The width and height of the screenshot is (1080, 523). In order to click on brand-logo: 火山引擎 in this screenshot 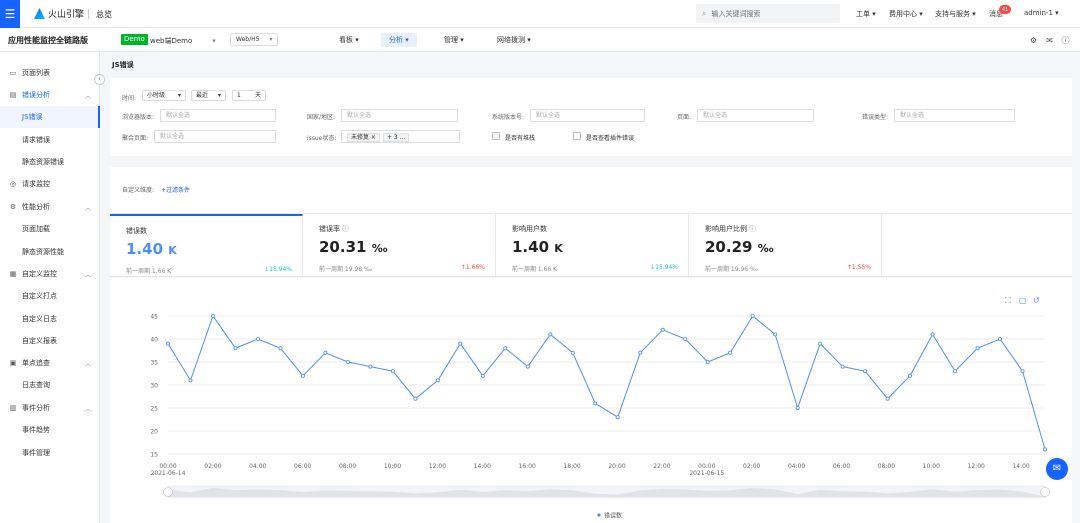, I will do `click(59, 13)`.